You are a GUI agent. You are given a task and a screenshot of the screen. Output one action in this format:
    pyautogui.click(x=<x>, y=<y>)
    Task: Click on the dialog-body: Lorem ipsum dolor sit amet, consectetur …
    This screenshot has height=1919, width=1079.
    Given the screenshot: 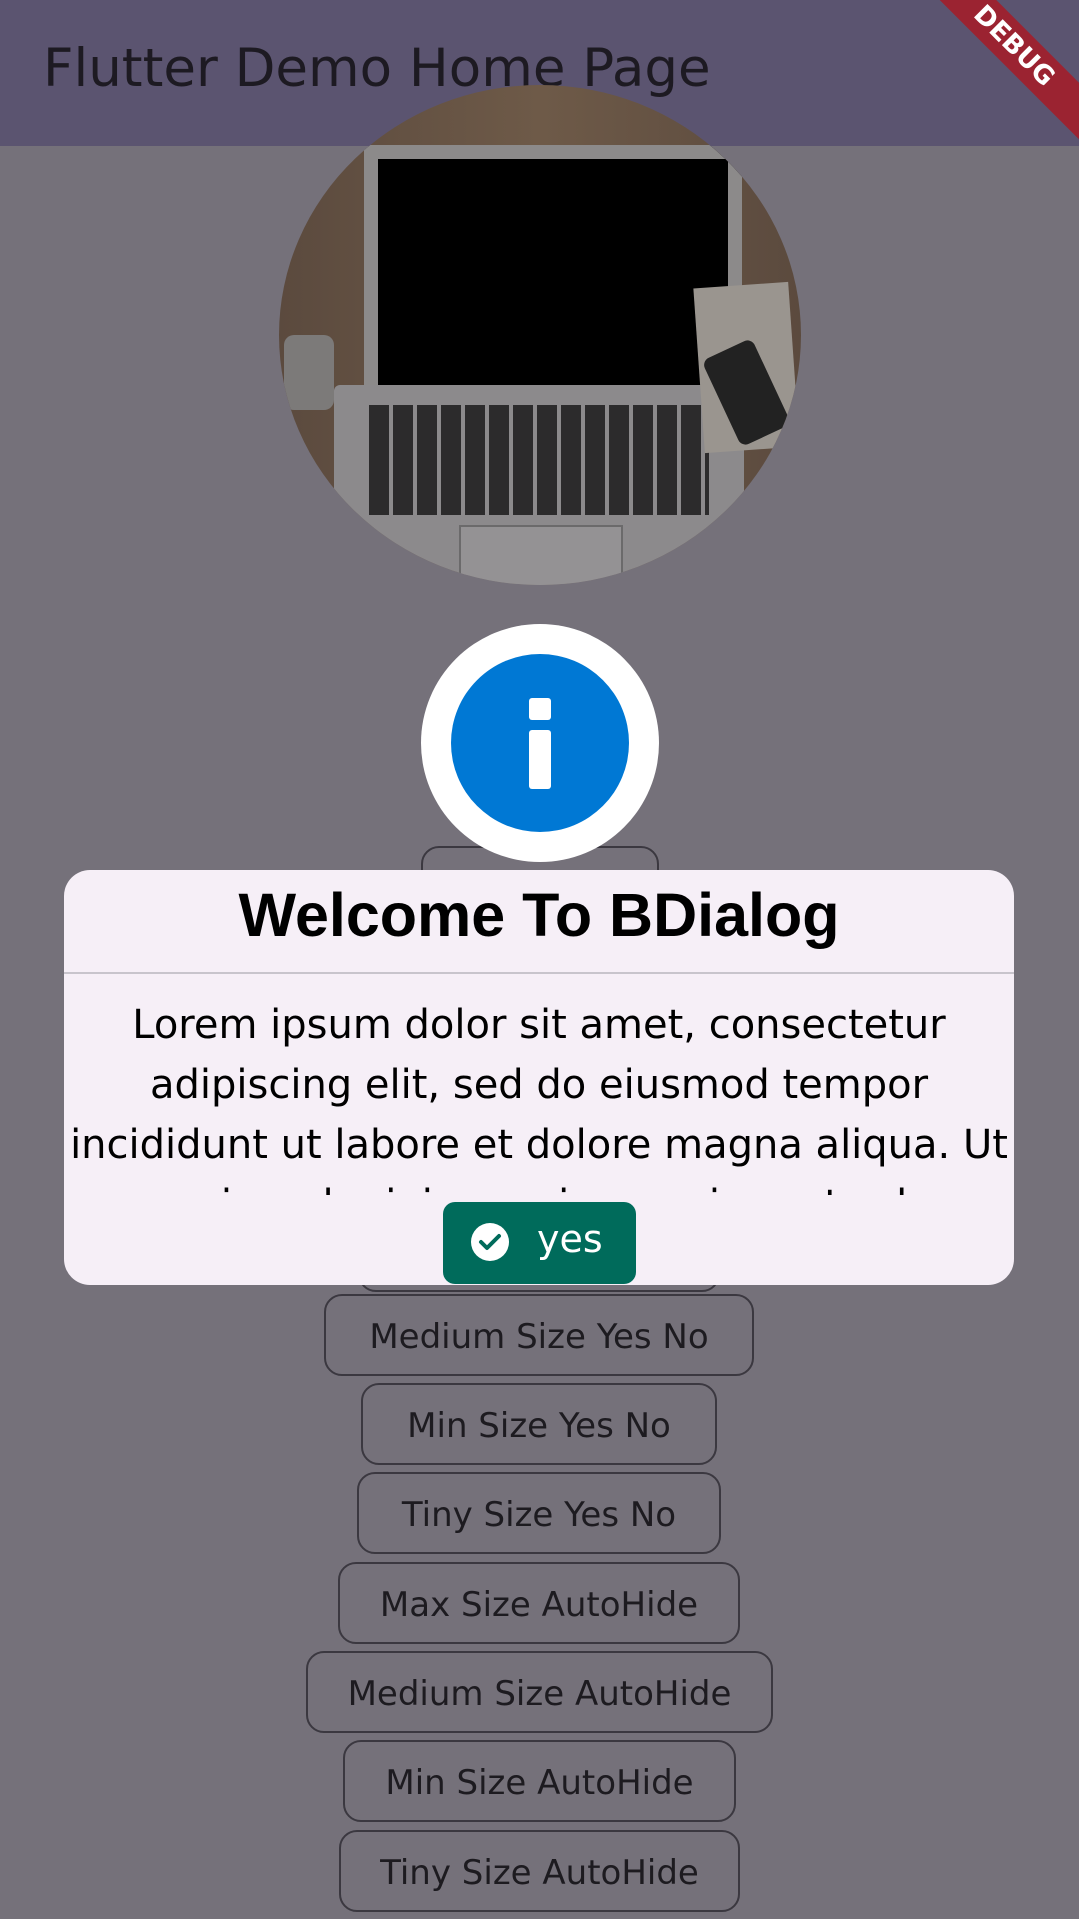 What is the action you would take?
    pyautogui.click(x=539, y=1095)
    